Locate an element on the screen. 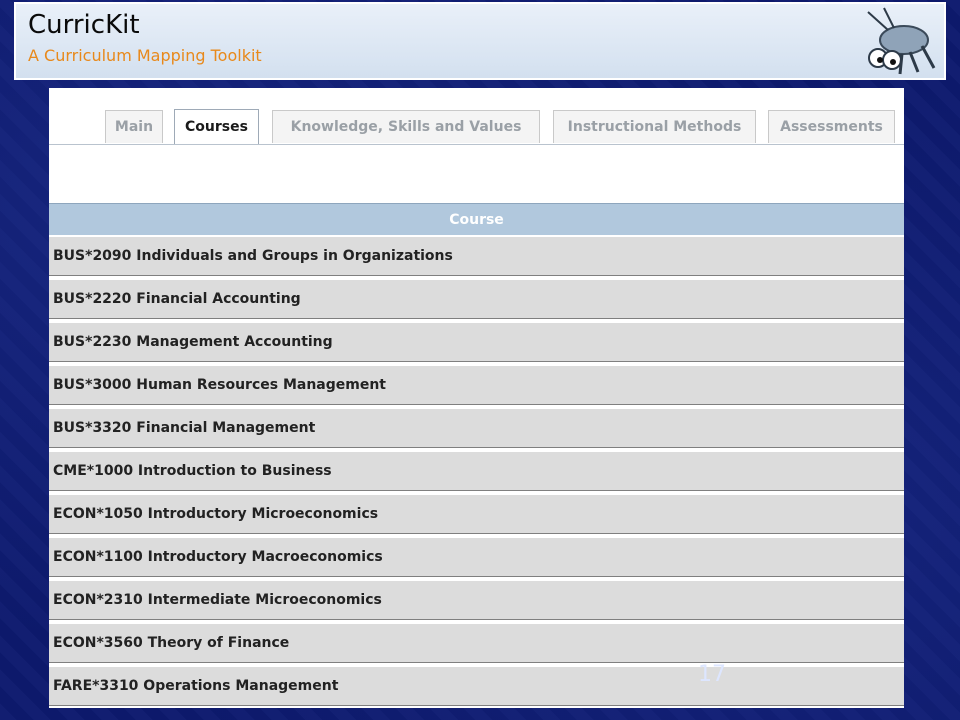 This screenshot has width=960, height=720. app-title: CurricKit is located at coordinates (84, 25).